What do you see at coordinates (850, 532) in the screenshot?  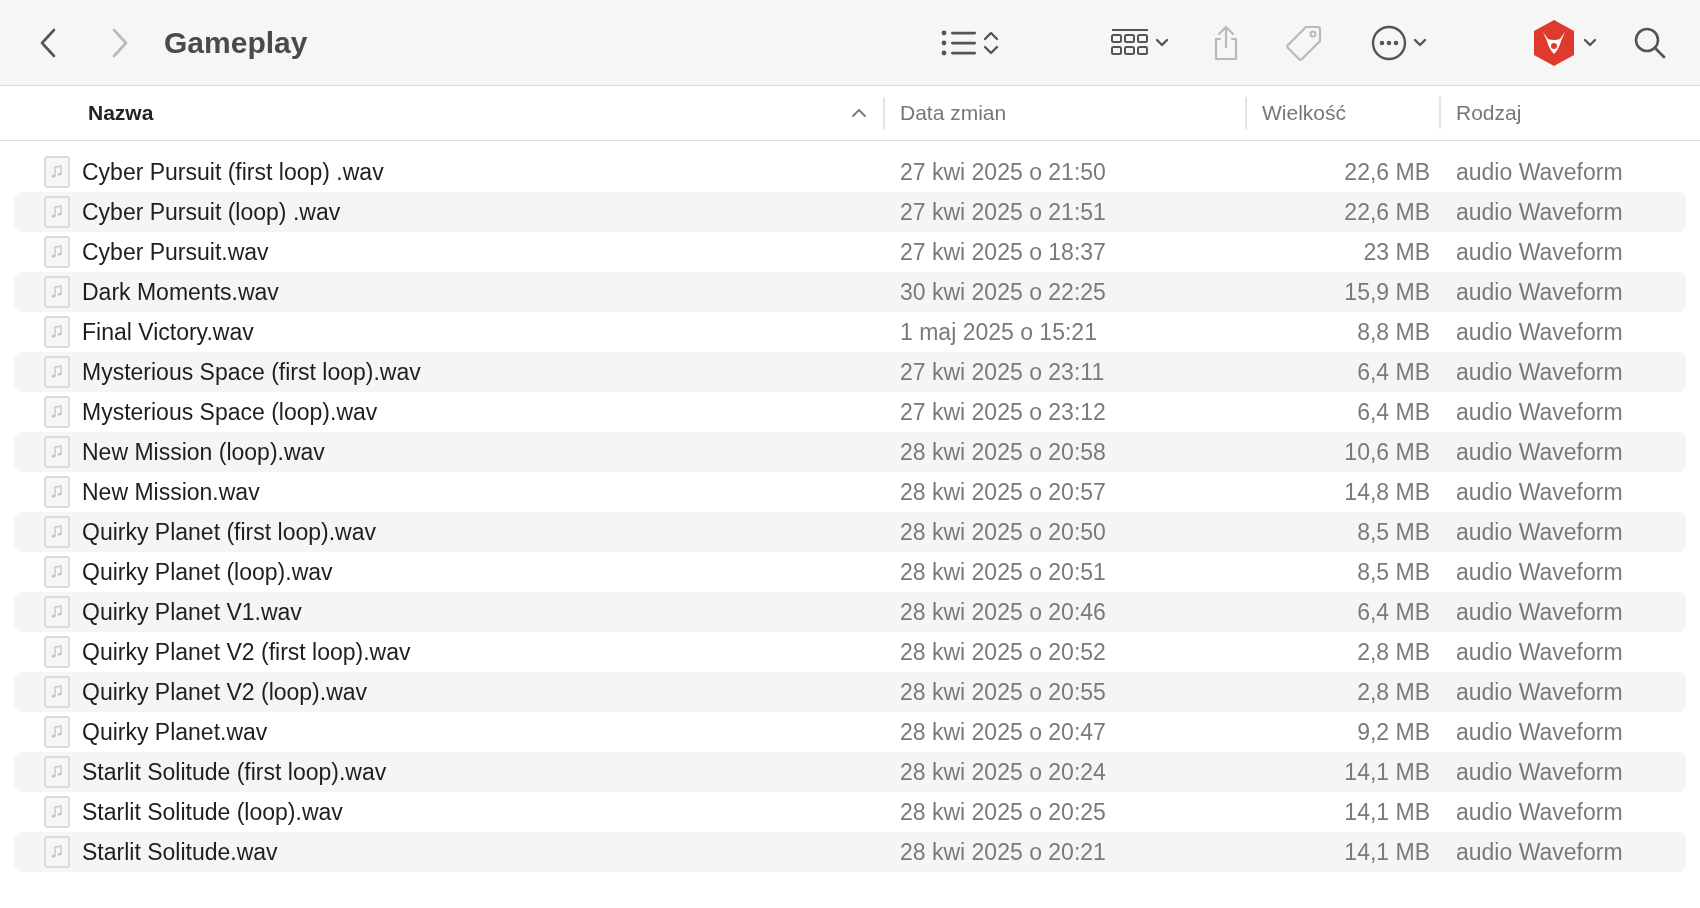 I see `file-row: Quirky Planet (first loop).wav 28 kwi 2025 o 20:50 8,5 MB audio Waveform` at bounding box center [850, 532].